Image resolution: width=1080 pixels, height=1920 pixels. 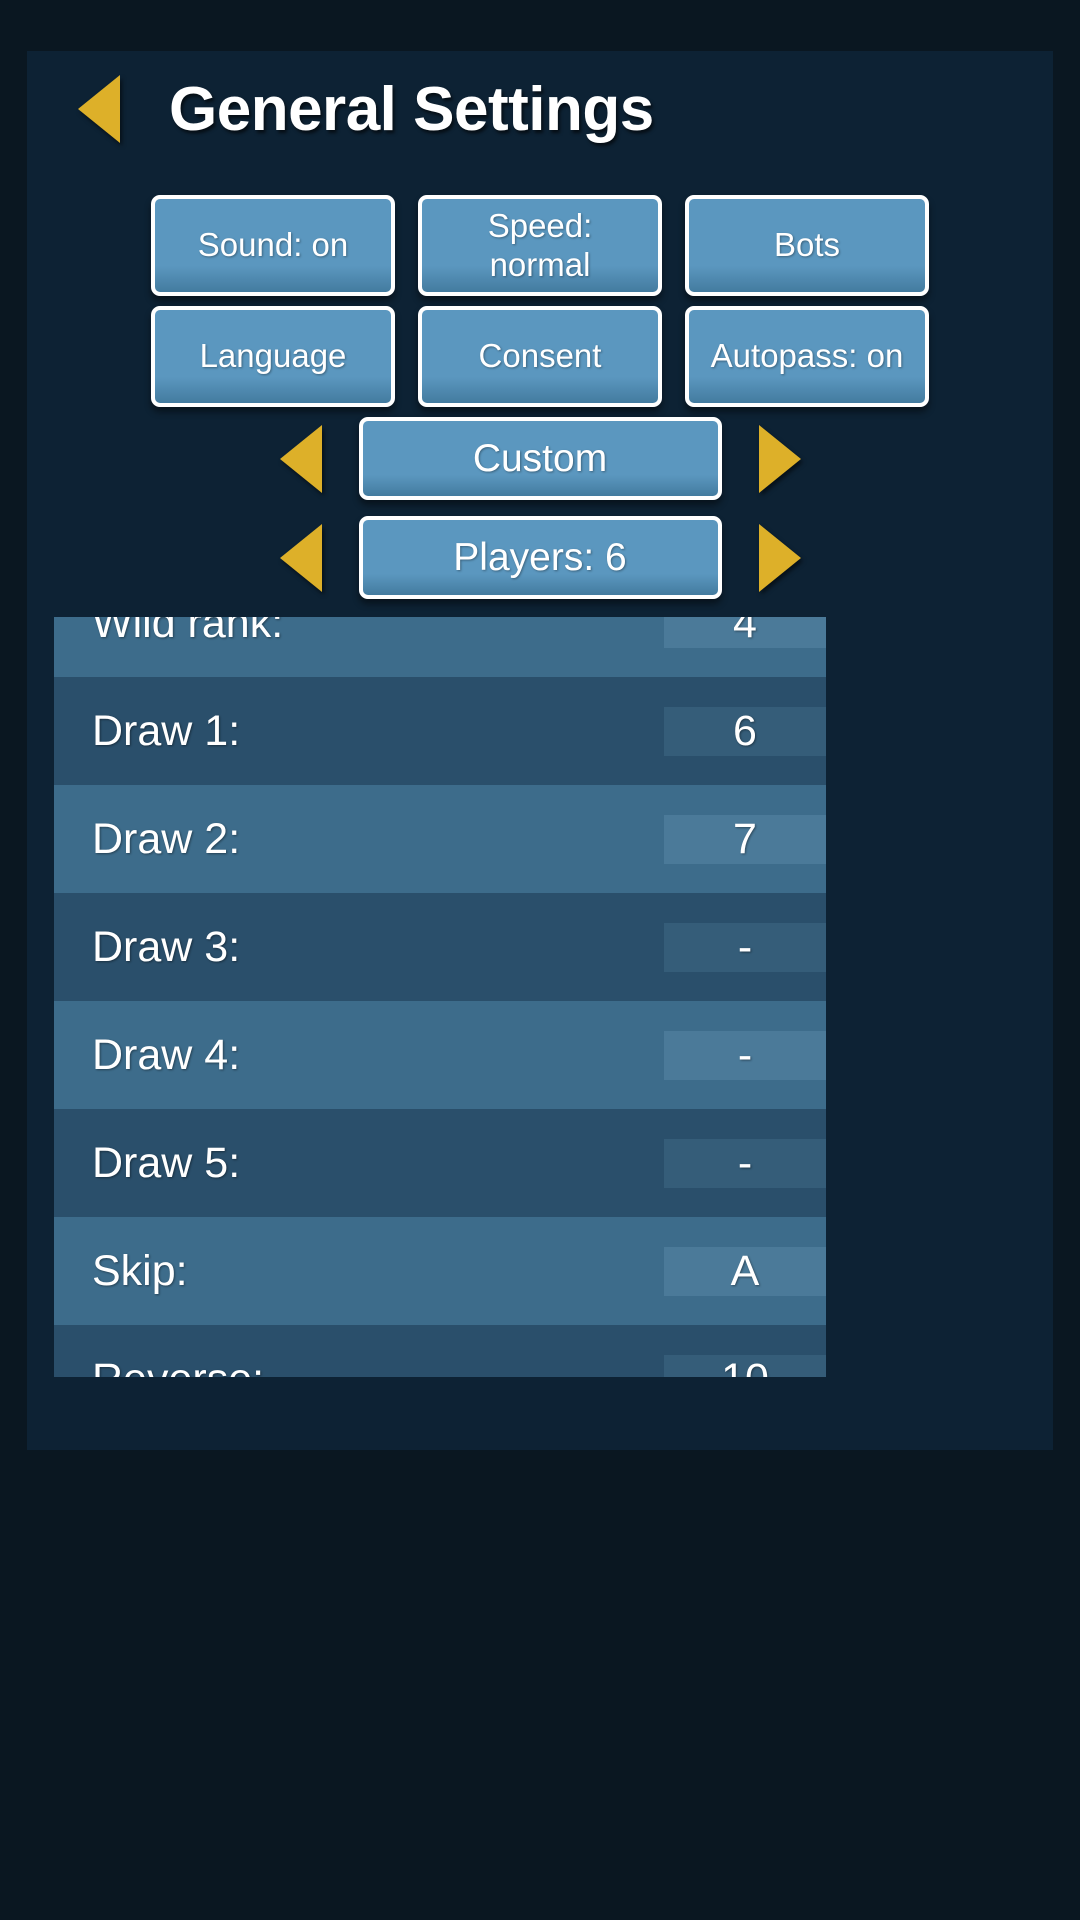 I want to click on consent-button: Consent, so click(x=540, y=356).